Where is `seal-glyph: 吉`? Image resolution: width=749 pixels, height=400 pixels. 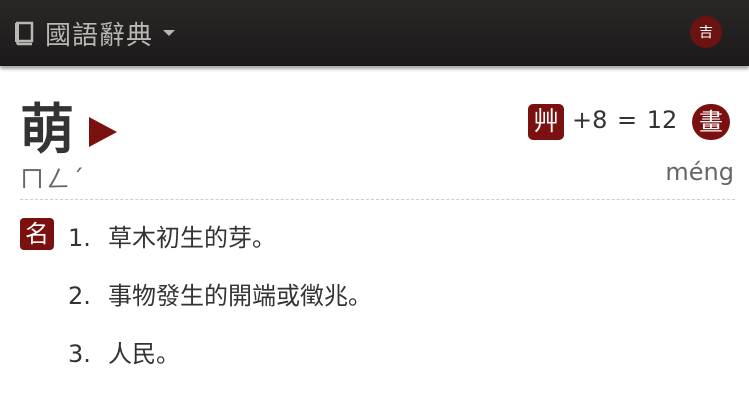 seal-glyph: 吉 is located at coordinates (706, 33).